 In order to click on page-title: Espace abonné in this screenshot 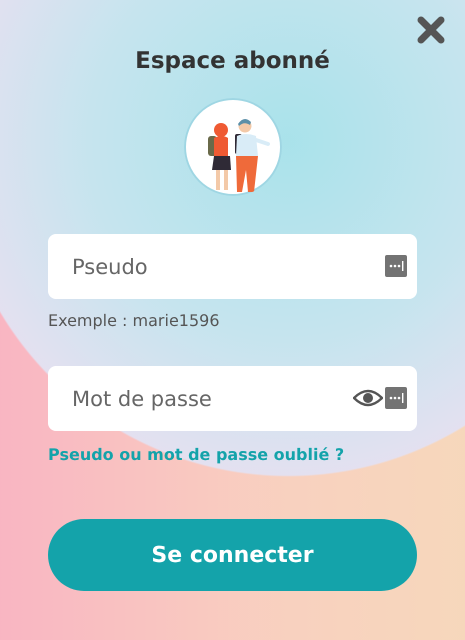, I will do `click(232, 61)`.